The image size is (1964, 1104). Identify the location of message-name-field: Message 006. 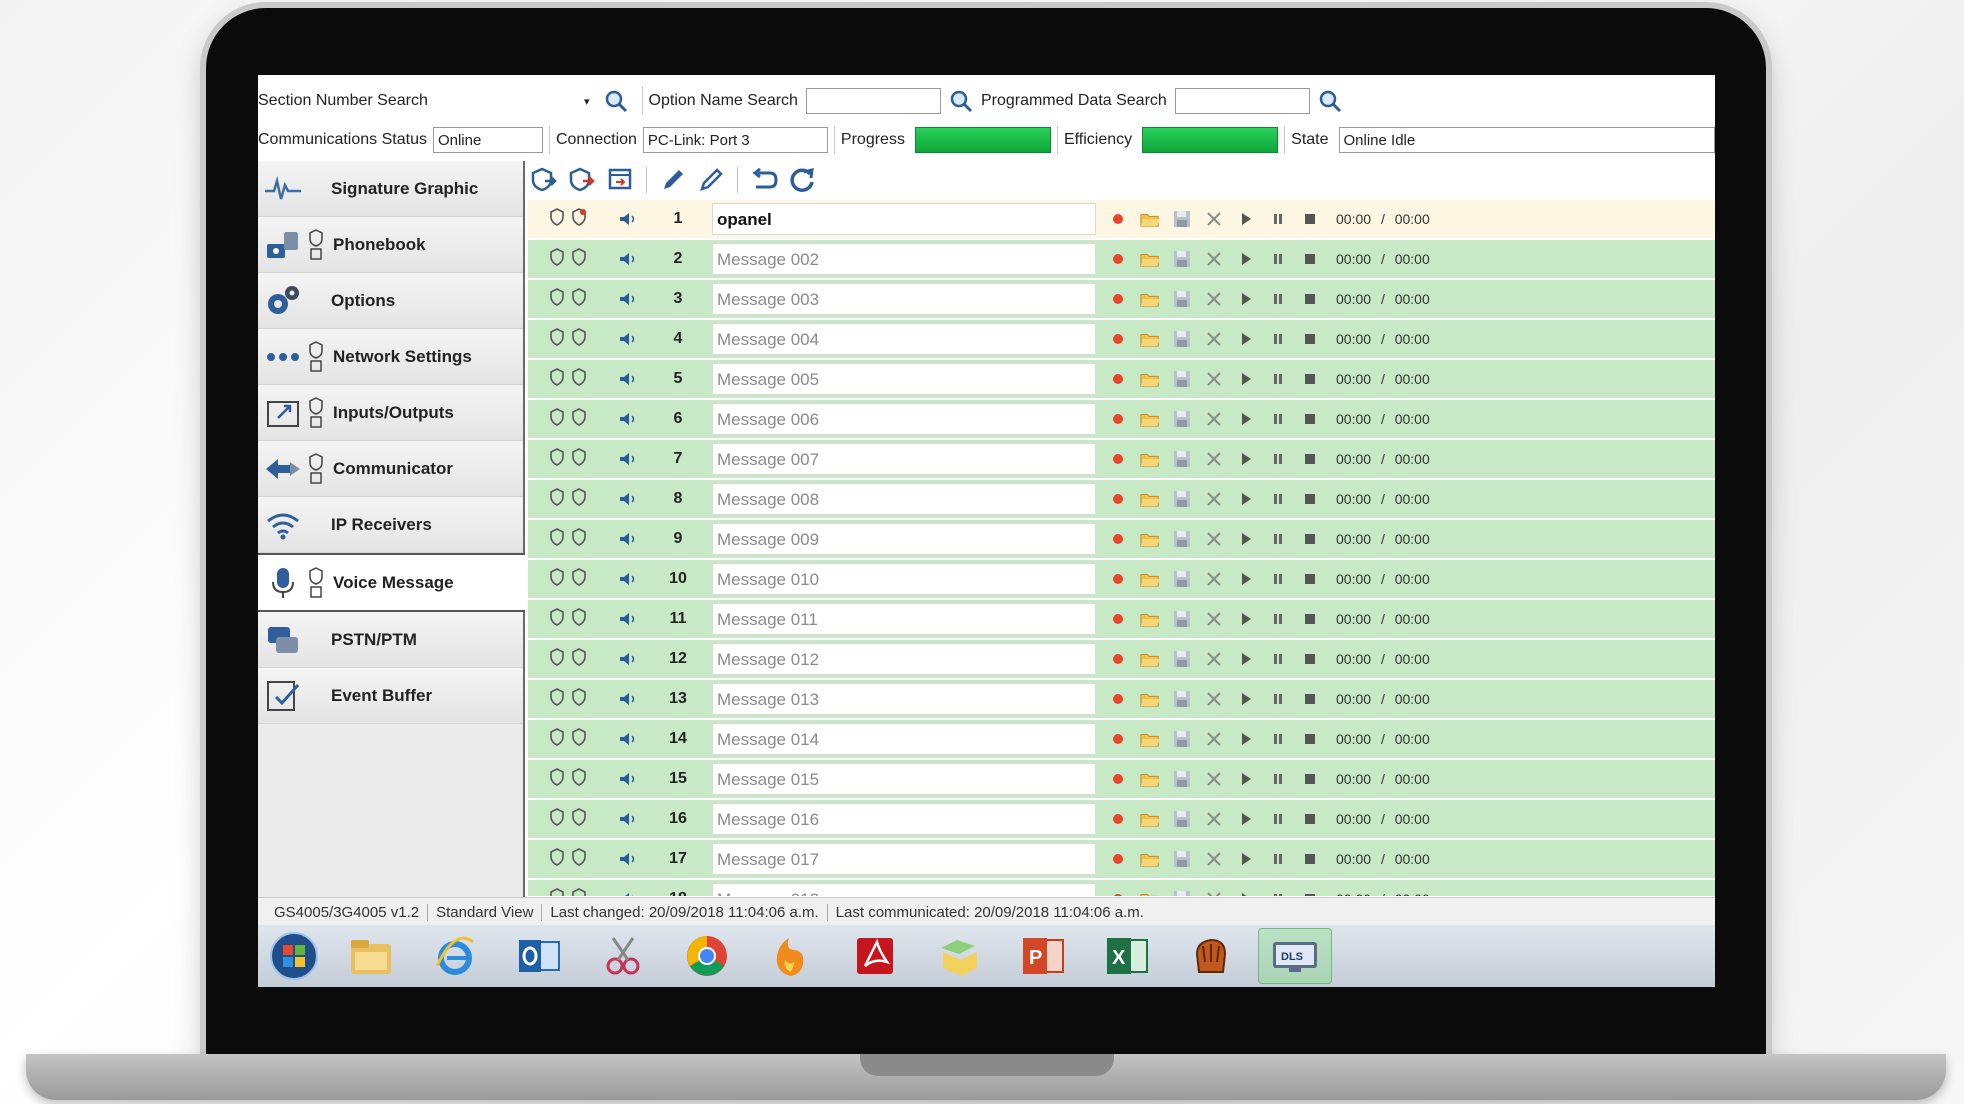
(904, 419).